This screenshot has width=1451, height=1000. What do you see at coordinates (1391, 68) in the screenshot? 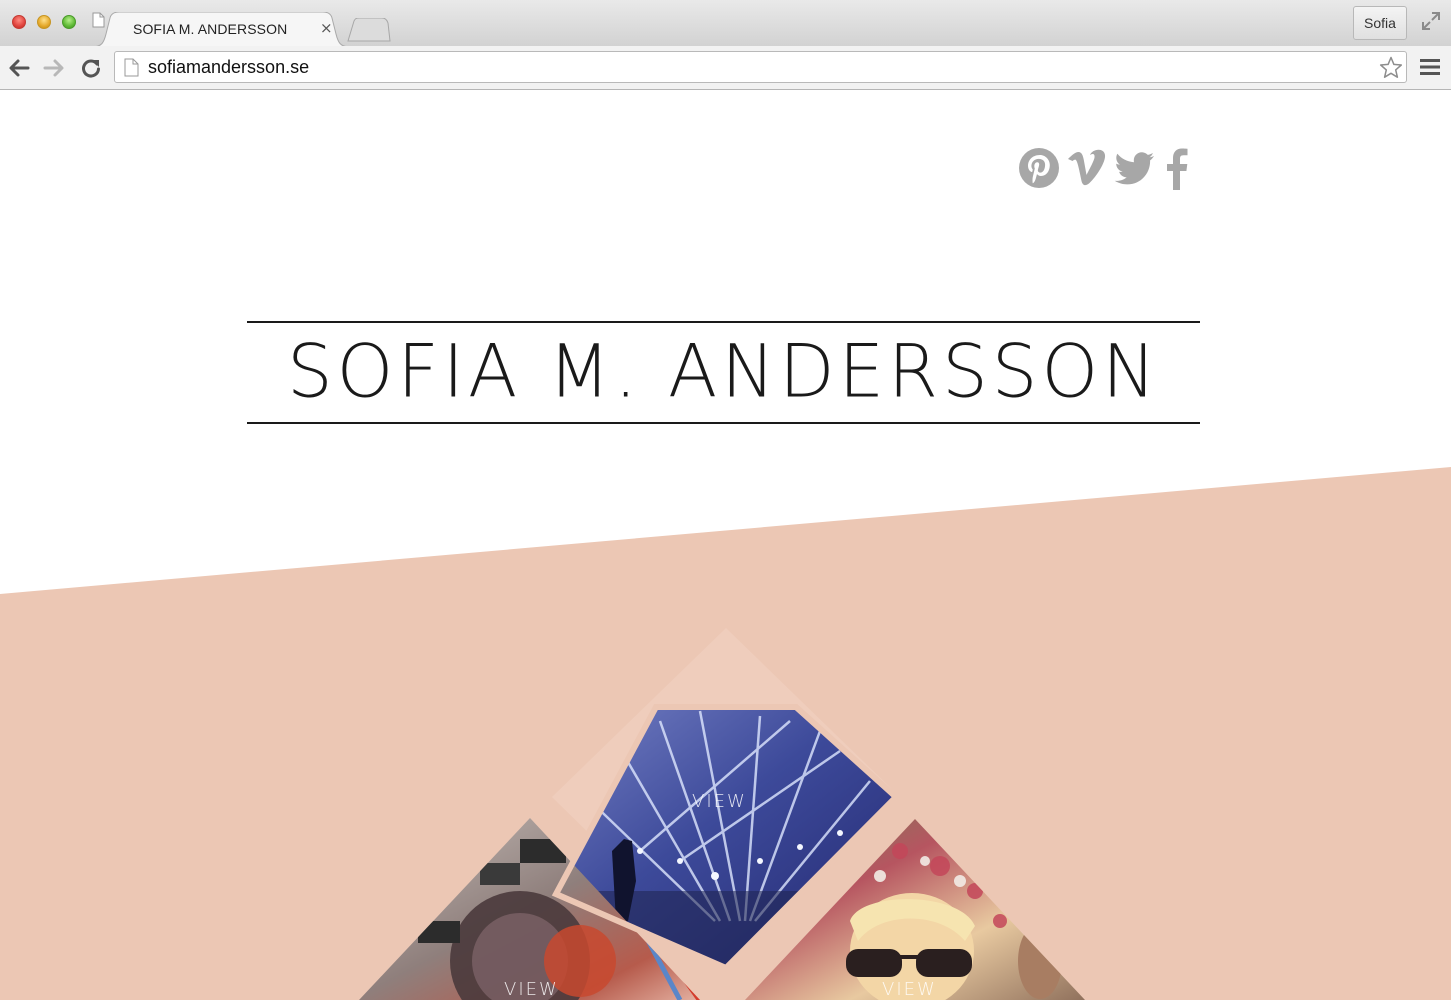
I see `bookmark-star-icon` at bounding box center [1391, 68].